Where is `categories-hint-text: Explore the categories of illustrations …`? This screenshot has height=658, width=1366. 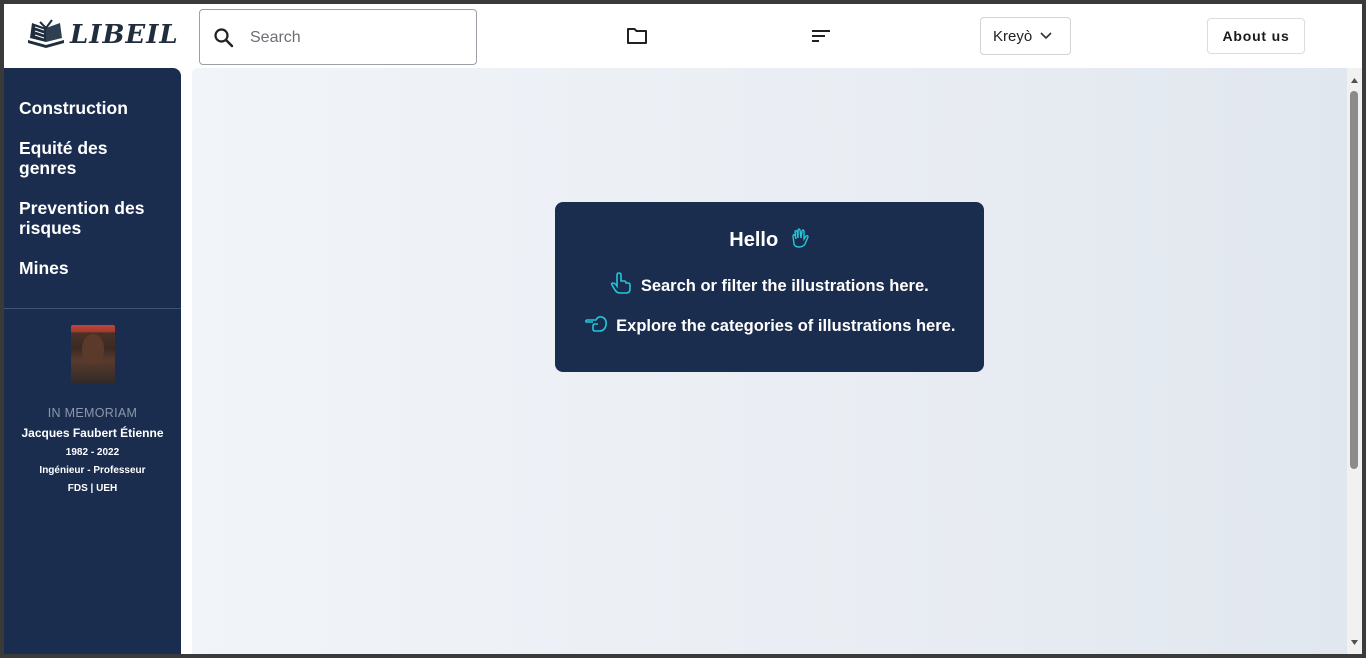 categories-hint-text: Explore the categories of illustrations … is located at coordinates (786, 326).